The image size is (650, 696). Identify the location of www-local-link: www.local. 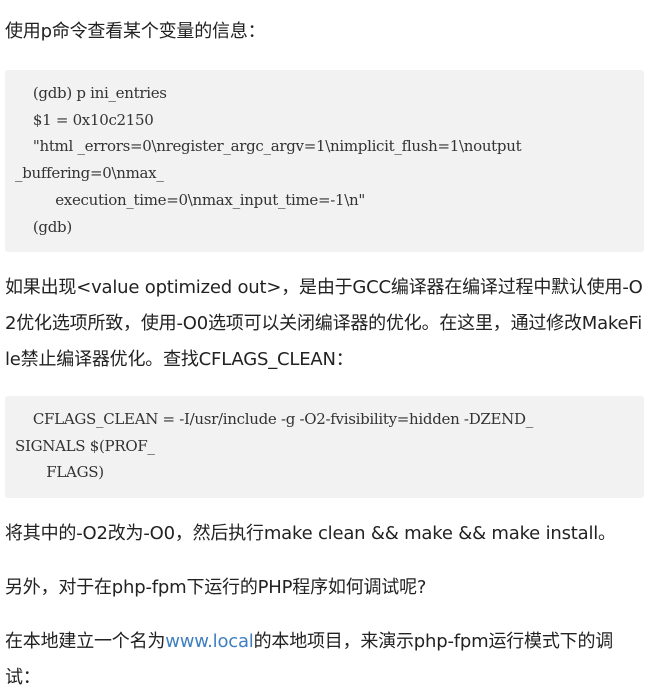
(209, 641).